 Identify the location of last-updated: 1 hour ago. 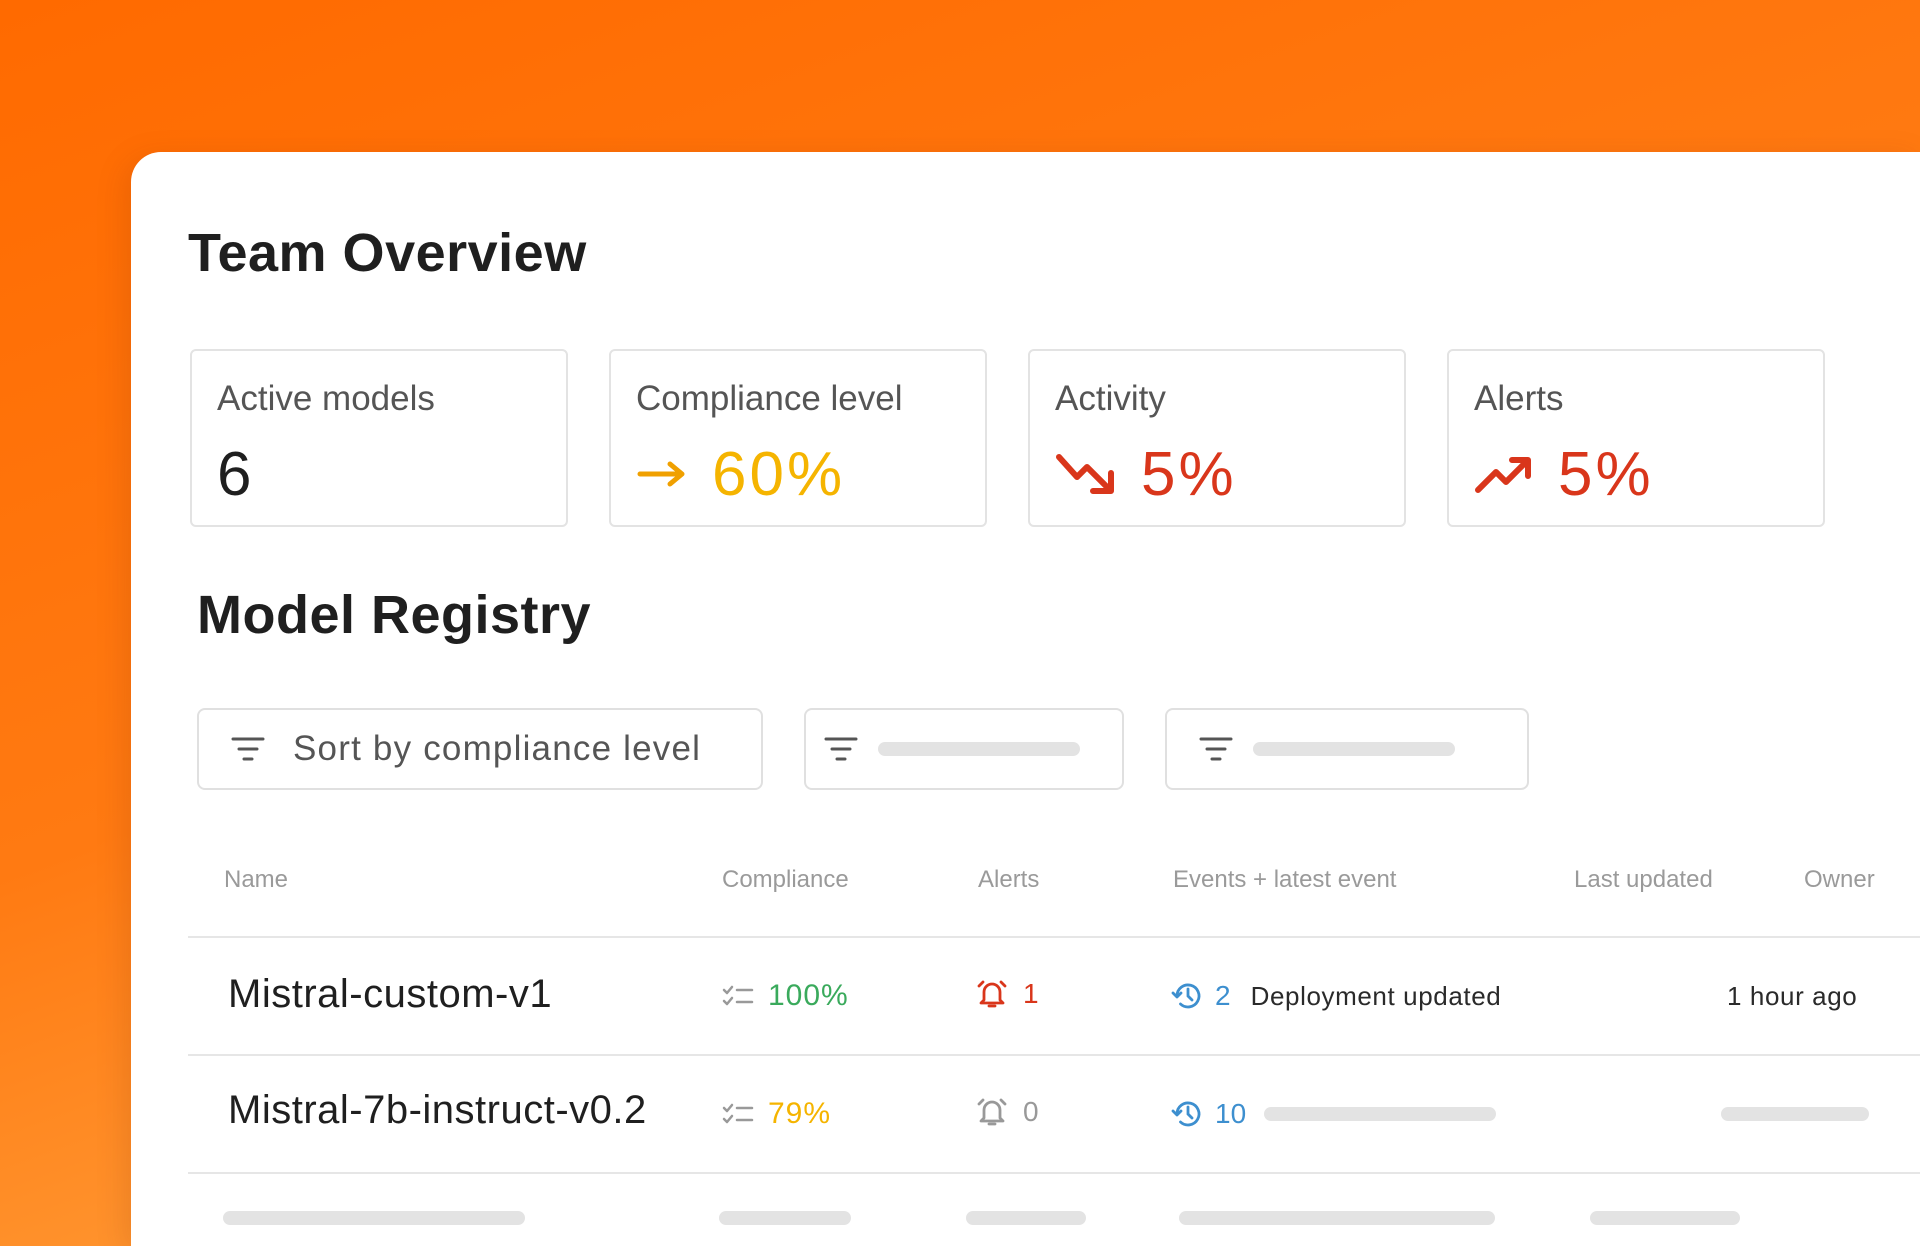
(1792, 995).